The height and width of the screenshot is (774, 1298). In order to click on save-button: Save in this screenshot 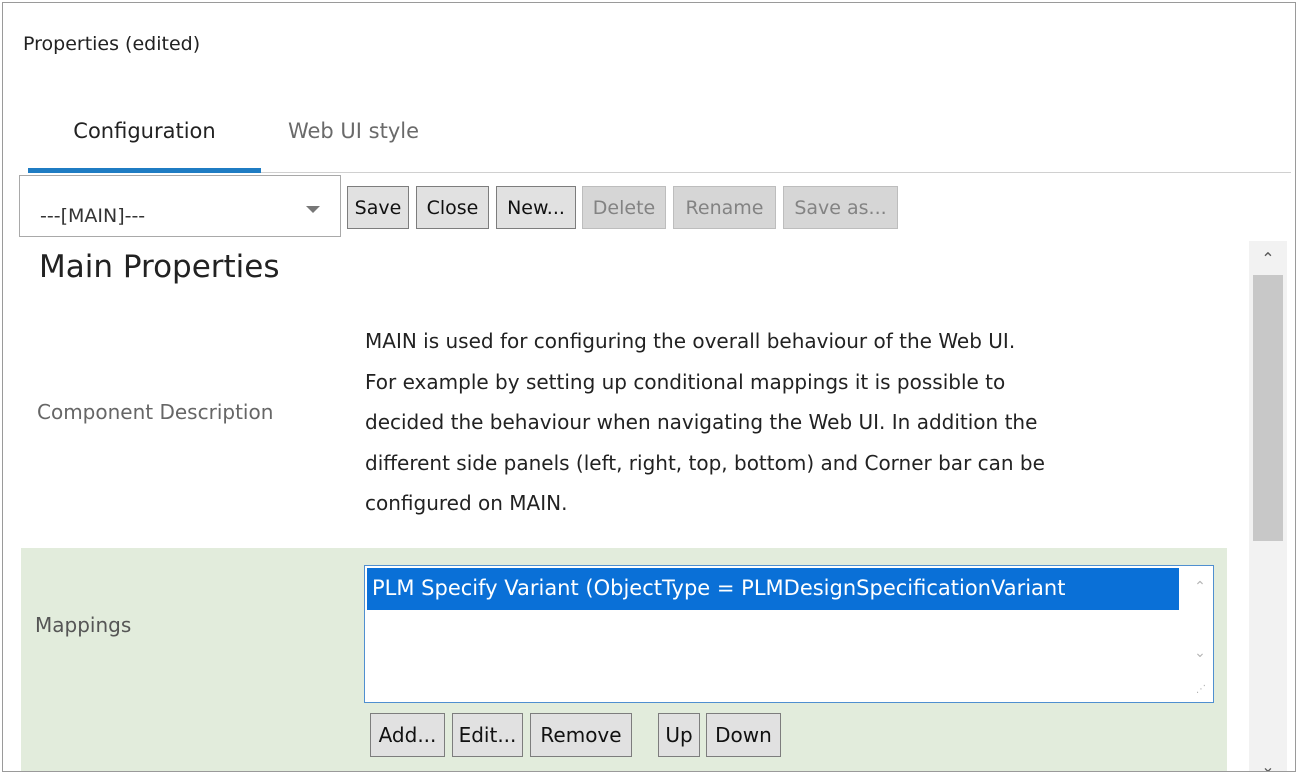, I will do `click(378, 207)`.